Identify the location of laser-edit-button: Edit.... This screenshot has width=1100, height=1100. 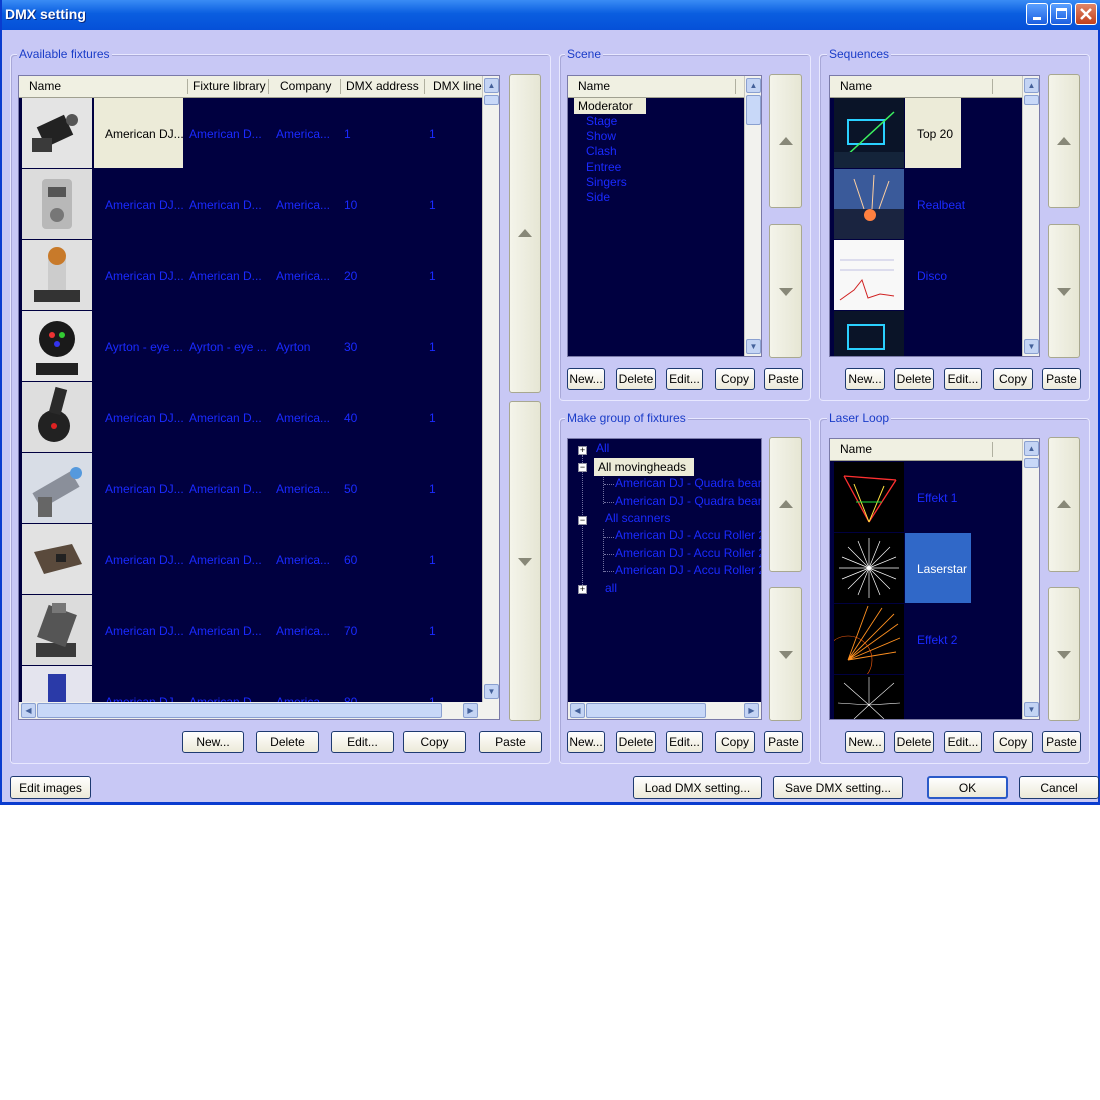
(963, 742).